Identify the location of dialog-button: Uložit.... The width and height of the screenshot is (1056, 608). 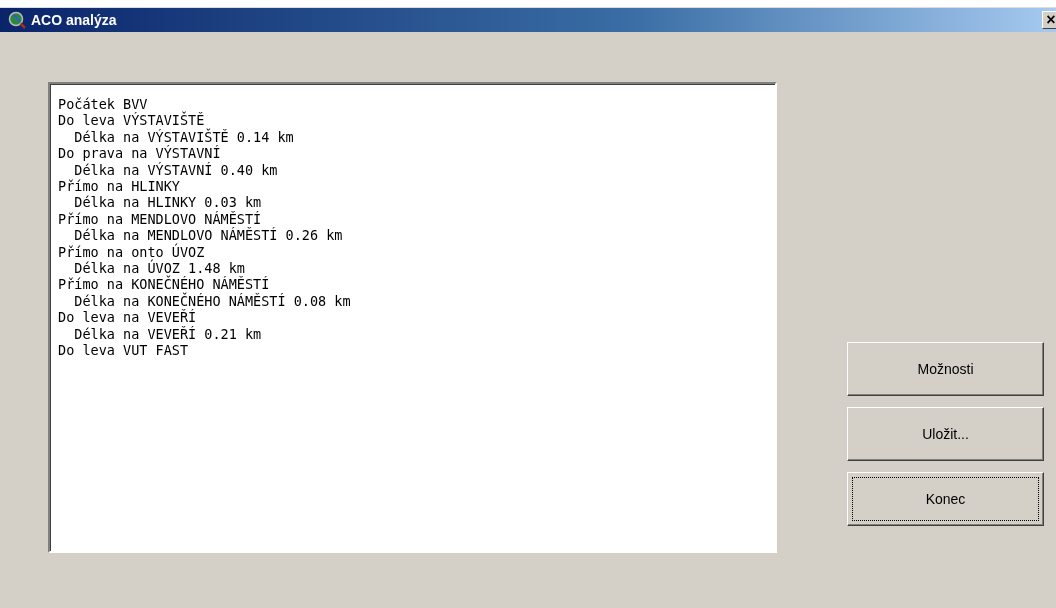
(945, 434).